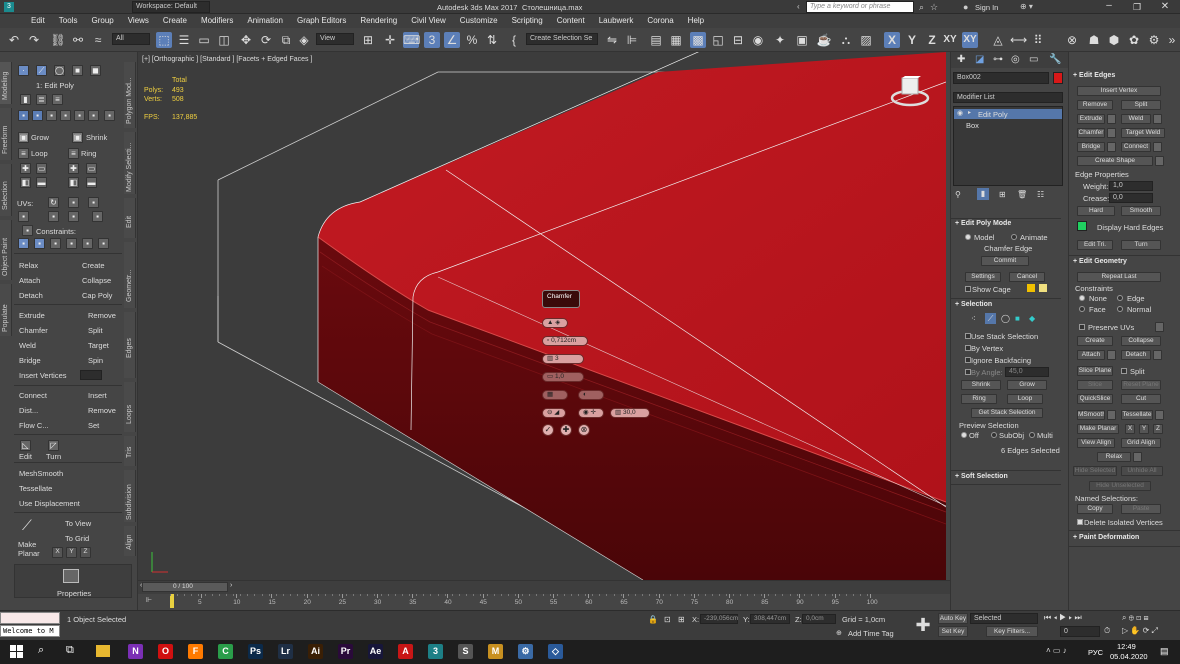  Describe the element at coordinates (149, 600) in the screenshot. I see `track-bar-icon: ⊩` at that location.